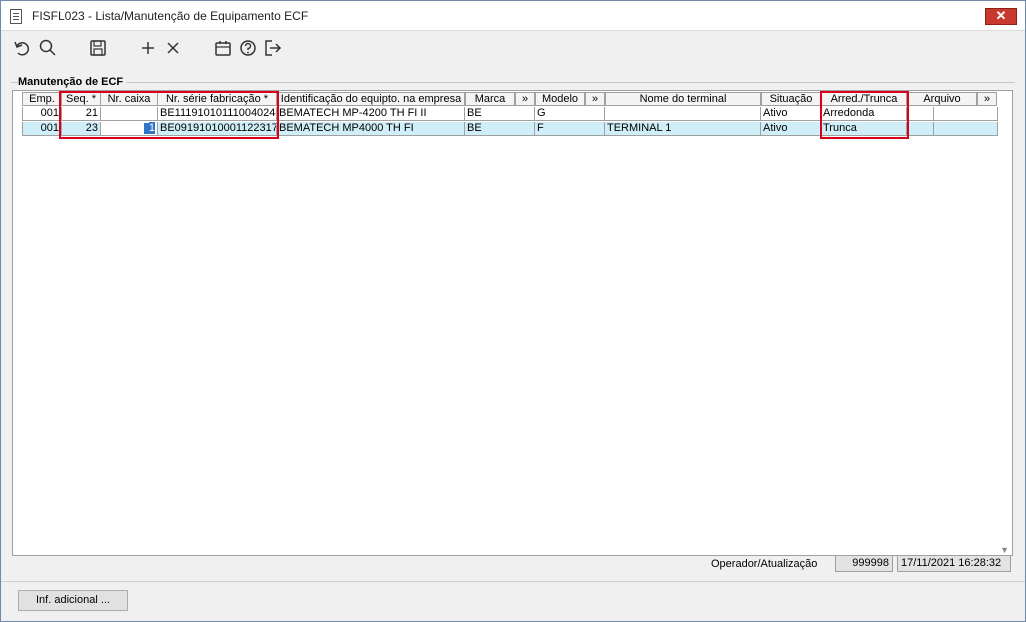 This screenshot has width=1026, height=622. I want to click on toolbar, so click(513, 48).